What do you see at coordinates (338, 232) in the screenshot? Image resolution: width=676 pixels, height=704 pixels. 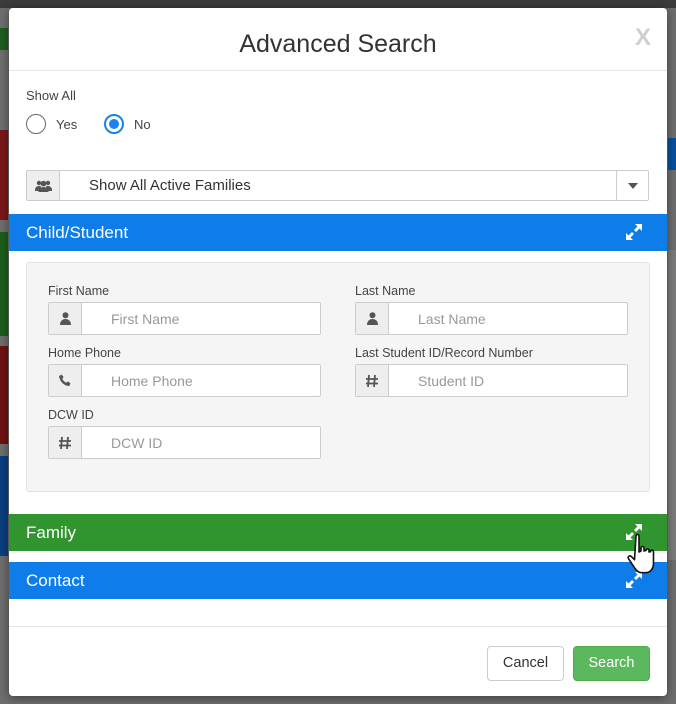 I see `section-child-student: Child/Student` at bounding box center [338, 232].